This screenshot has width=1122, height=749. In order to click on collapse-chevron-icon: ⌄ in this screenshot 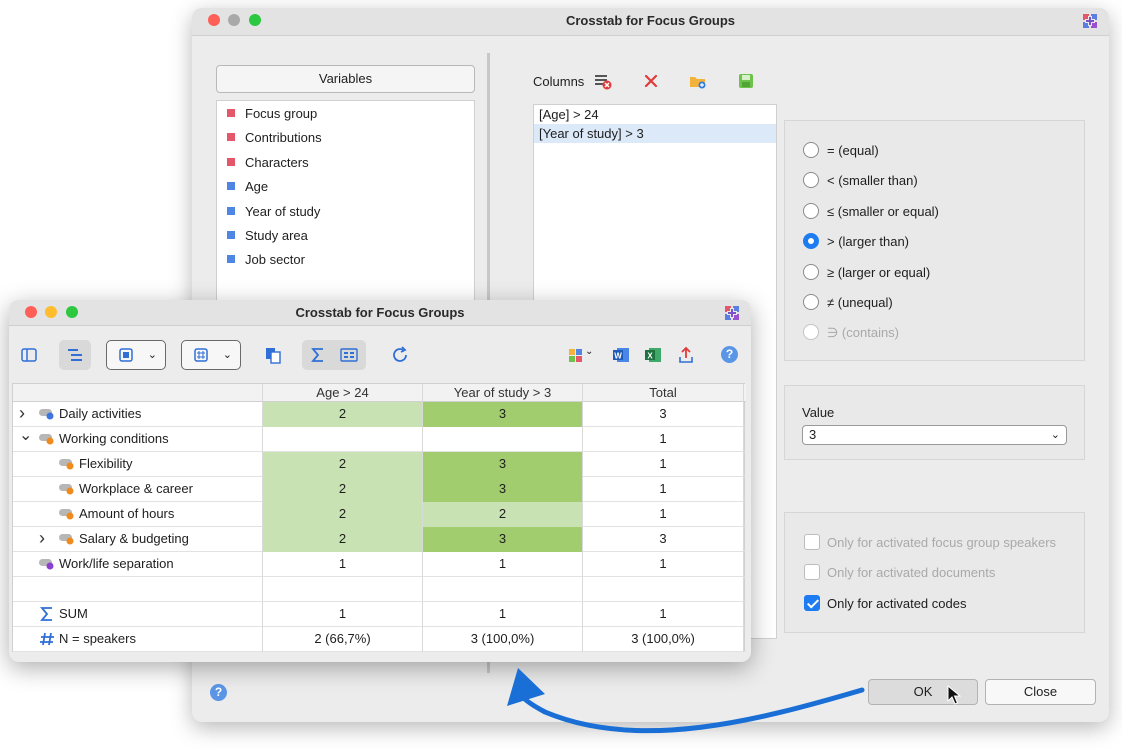, I will do `click(25, 436)`.